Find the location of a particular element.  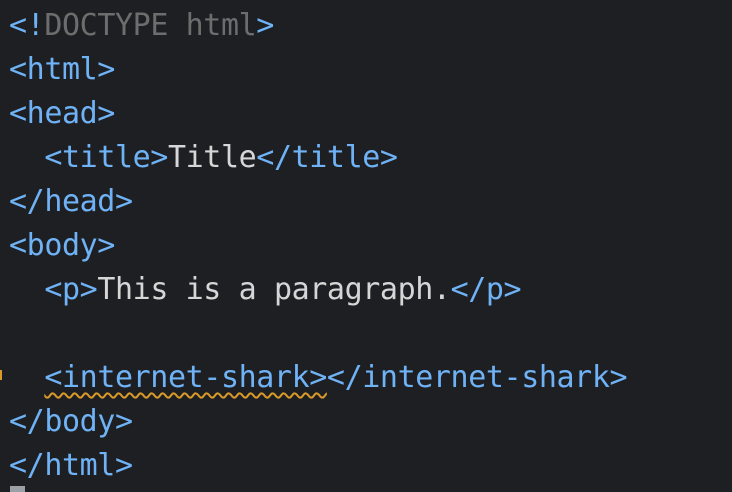

title-text: Title is located at coordinates (212, 157).